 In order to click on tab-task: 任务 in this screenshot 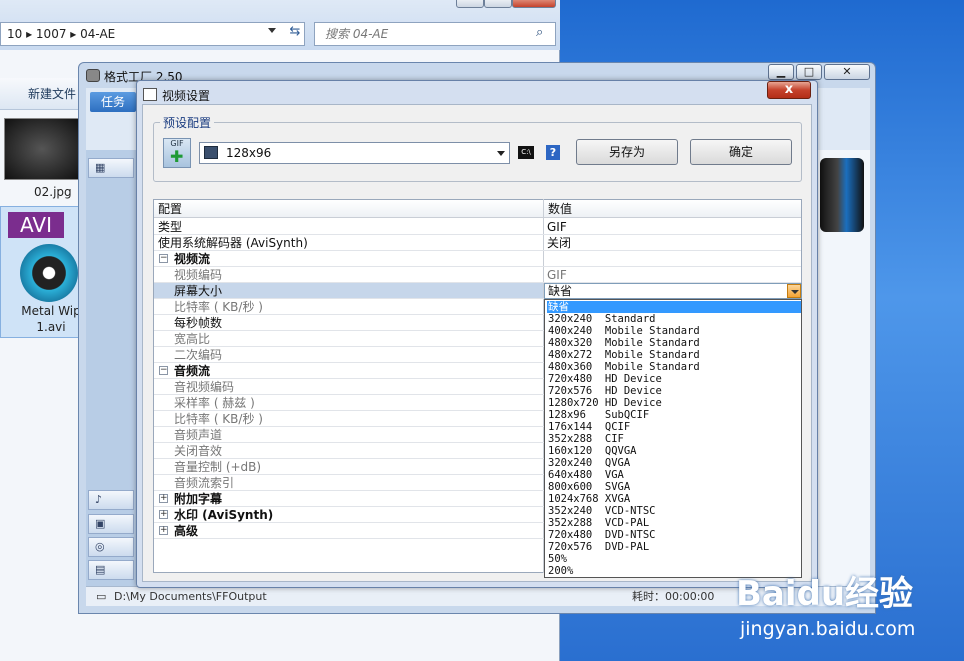, I will do `click(113, 102)`.